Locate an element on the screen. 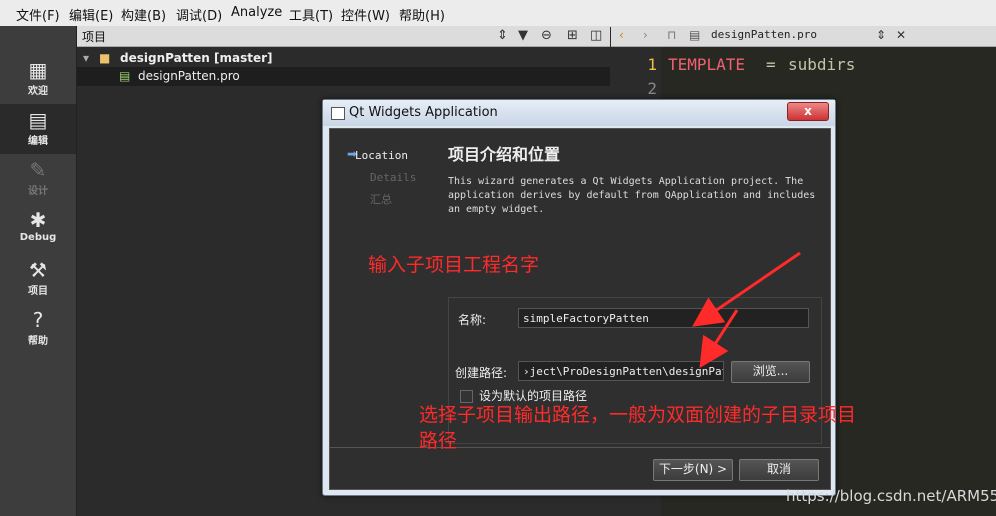  annotation-arrows is located at coordinates (746, 310).